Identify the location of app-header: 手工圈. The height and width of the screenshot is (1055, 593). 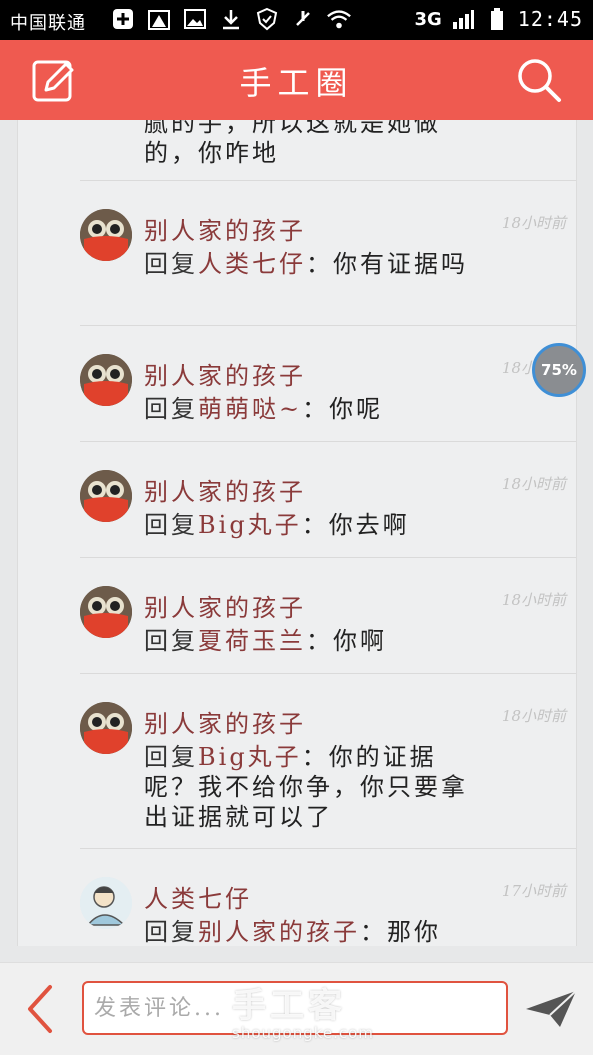
(296, 80).